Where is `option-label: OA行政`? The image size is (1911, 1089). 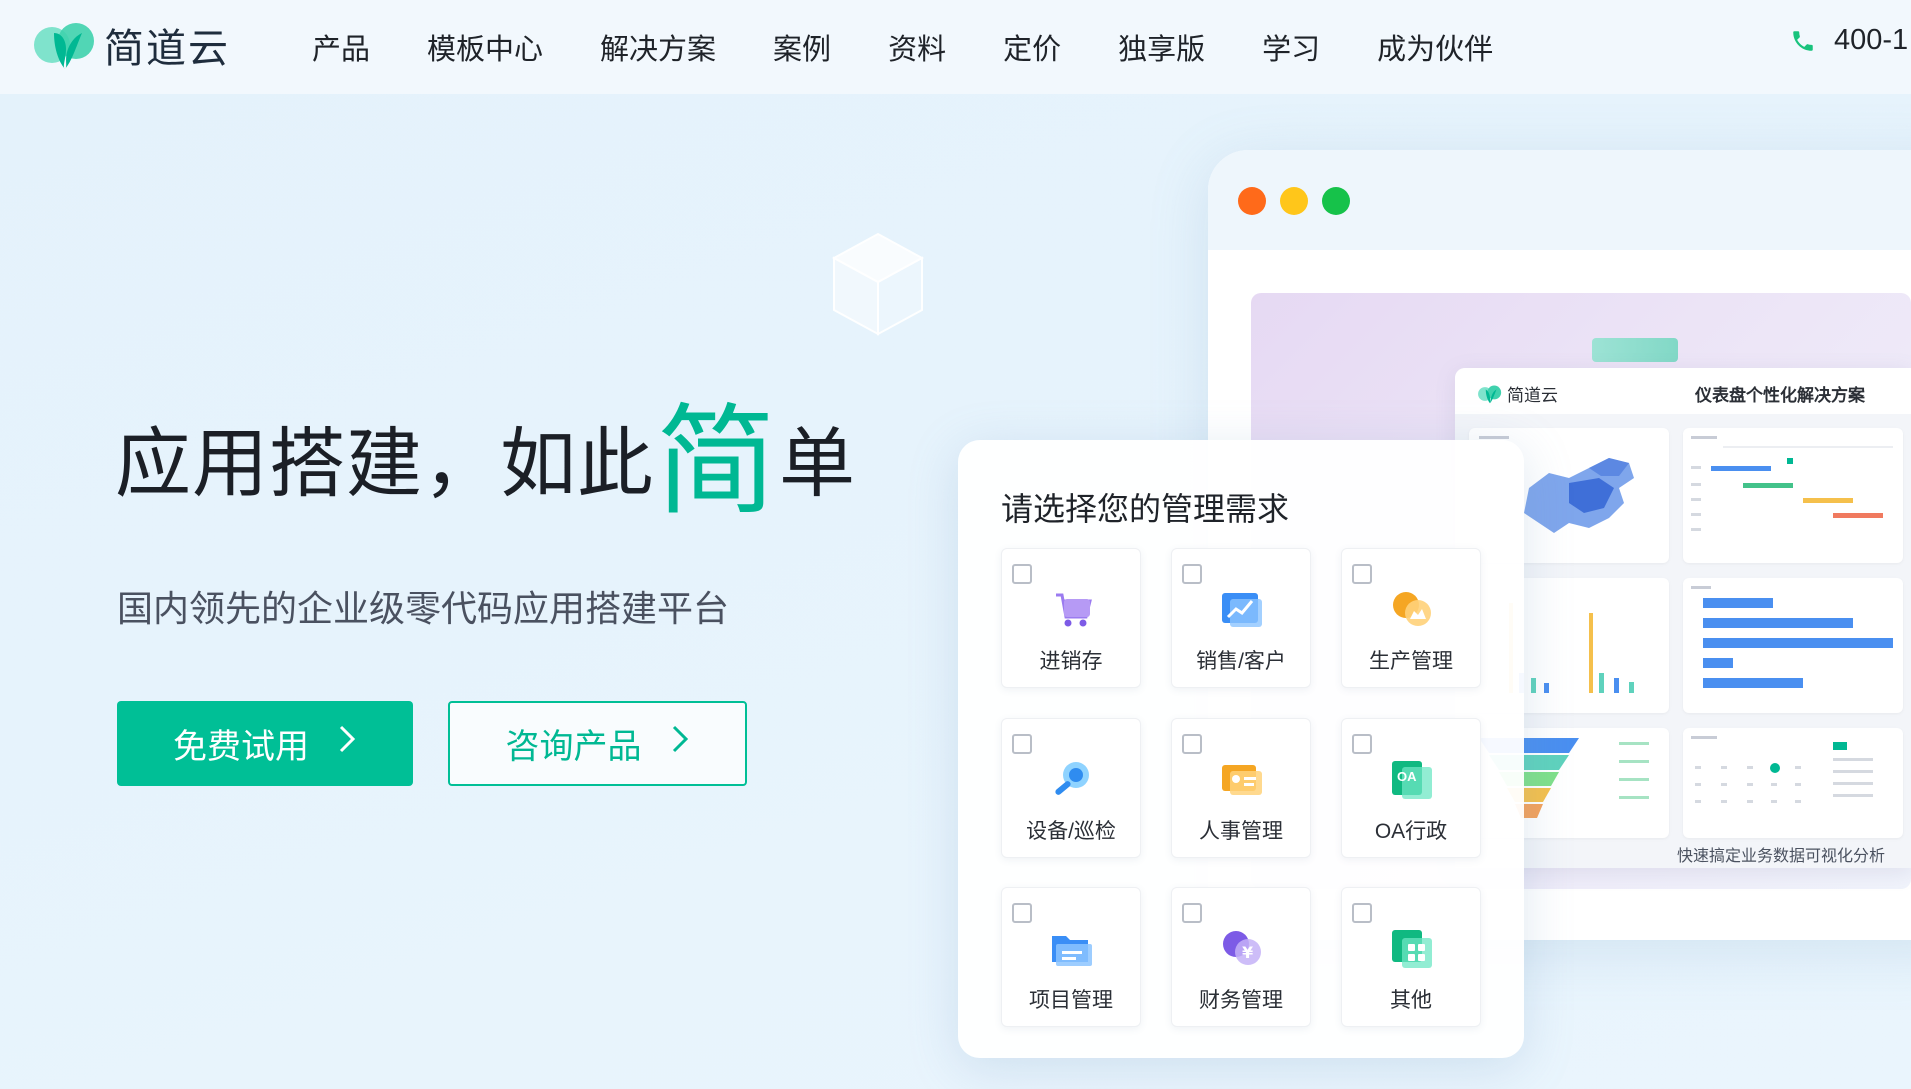
option-label: OA行政 is located at coordinates (1411, 831).